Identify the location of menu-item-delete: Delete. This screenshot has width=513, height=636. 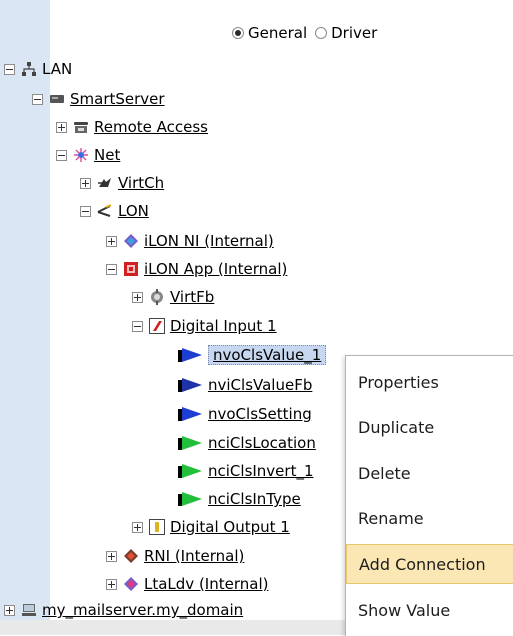
(429, 473).